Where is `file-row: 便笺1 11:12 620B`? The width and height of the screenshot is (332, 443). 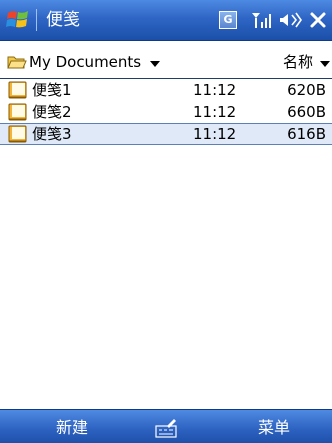 file-row: 便笺1 11:12 620B is located at coordinates (166, 90).